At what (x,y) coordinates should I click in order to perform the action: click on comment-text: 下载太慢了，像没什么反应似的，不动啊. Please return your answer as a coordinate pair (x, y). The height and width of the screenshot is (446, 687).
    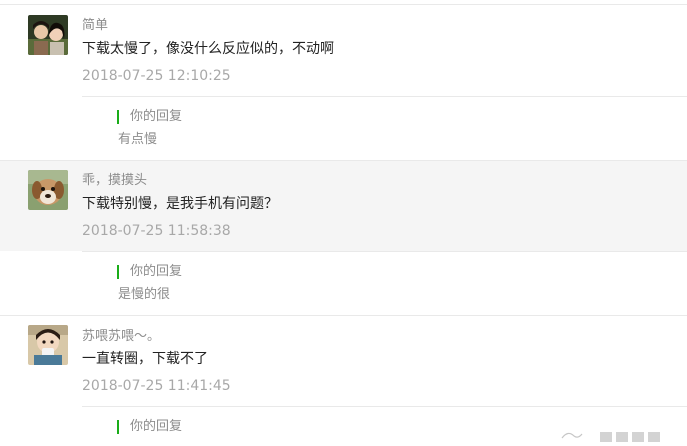
    Looking at the image, I should click on (208, 49).